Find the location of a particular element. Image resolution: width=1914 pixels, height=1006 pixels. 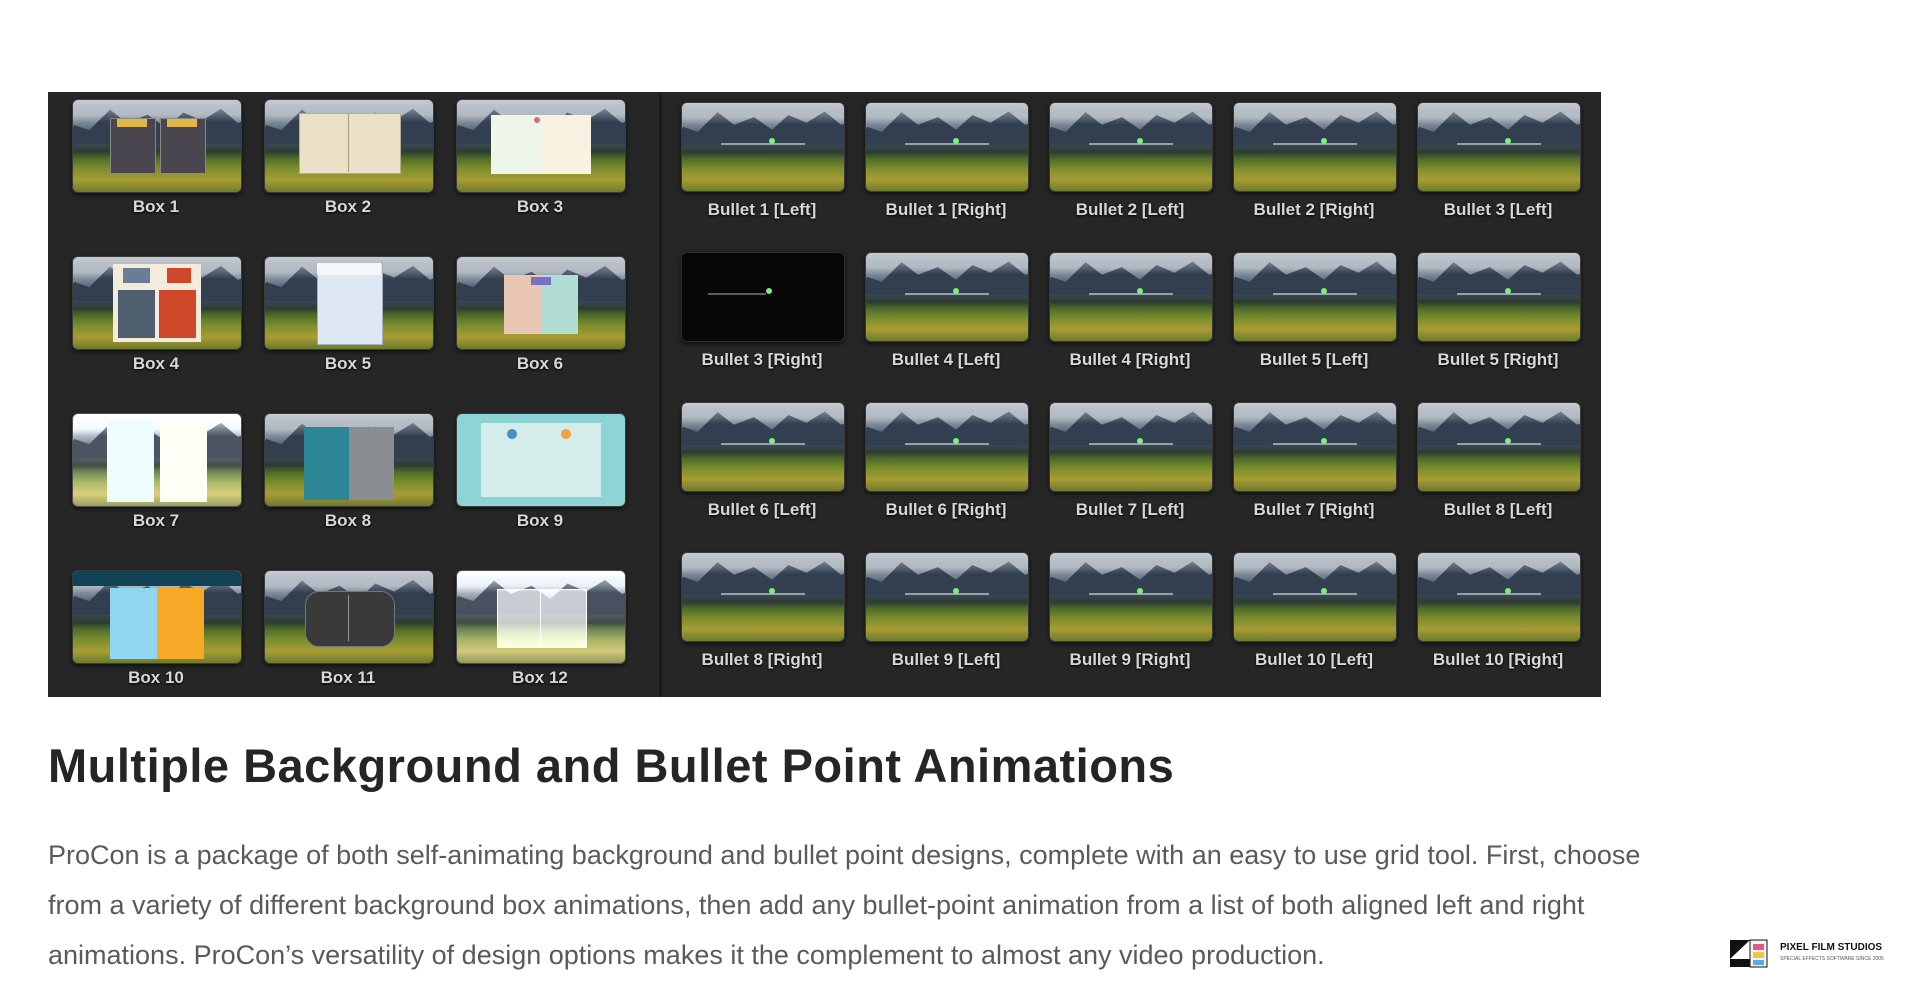

tile-label: Bullet 4 [Right] is located at coordinates (1130, 359).